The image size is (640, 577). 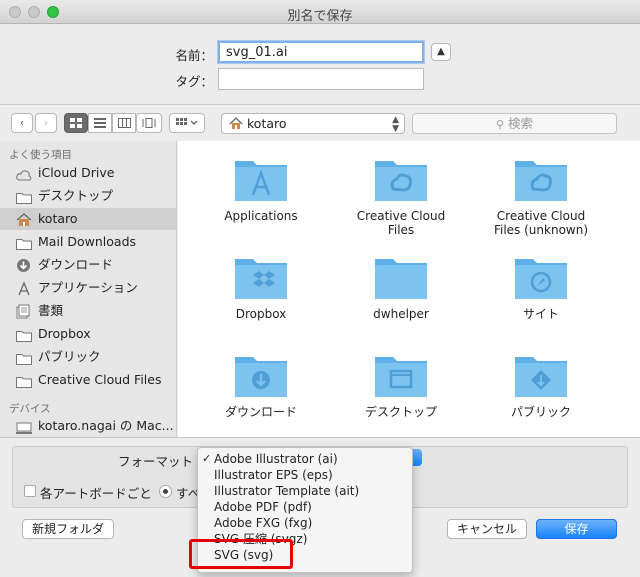 I want to click on list-view-button, so click(x=100, y=123).